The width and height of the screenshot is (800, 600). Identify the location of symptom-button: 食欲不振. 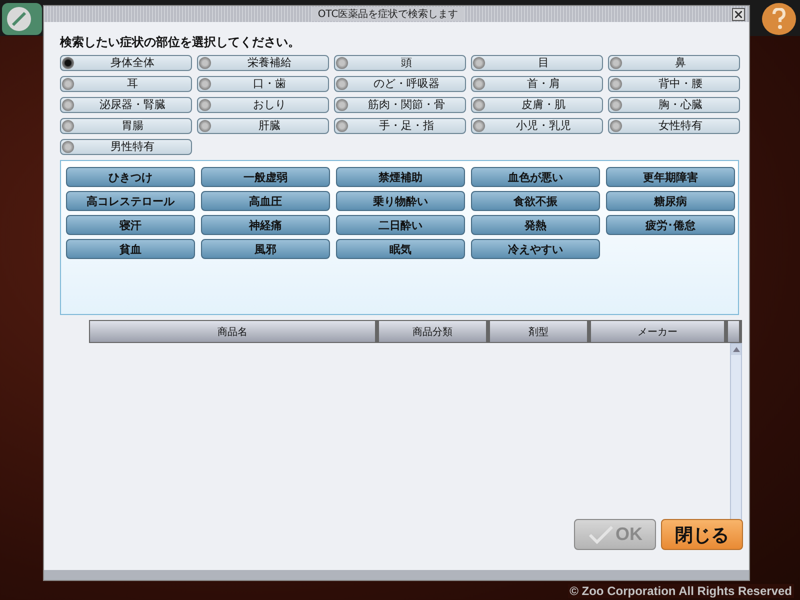
(535, 201).